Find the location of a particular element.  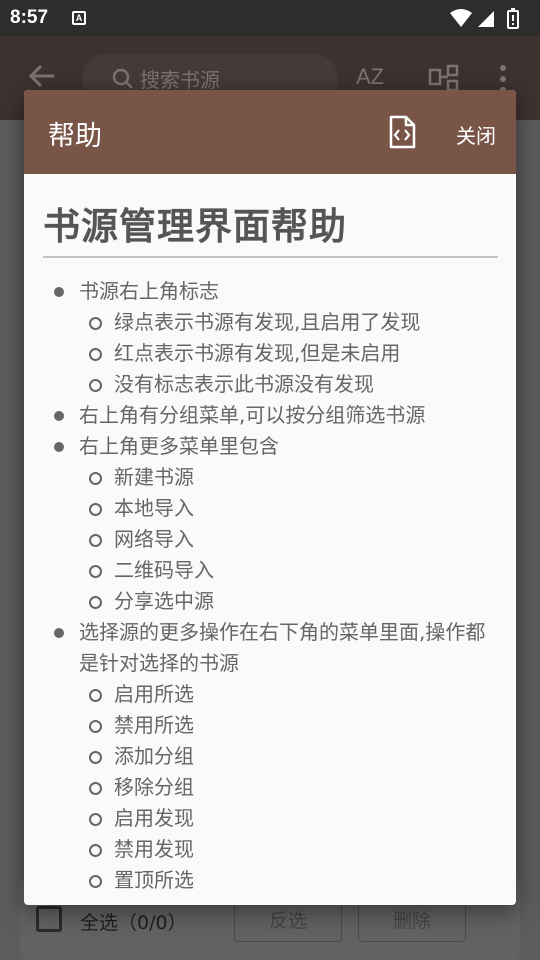

help-list-text: 置顶所选 is located at coordinates (154, 880).